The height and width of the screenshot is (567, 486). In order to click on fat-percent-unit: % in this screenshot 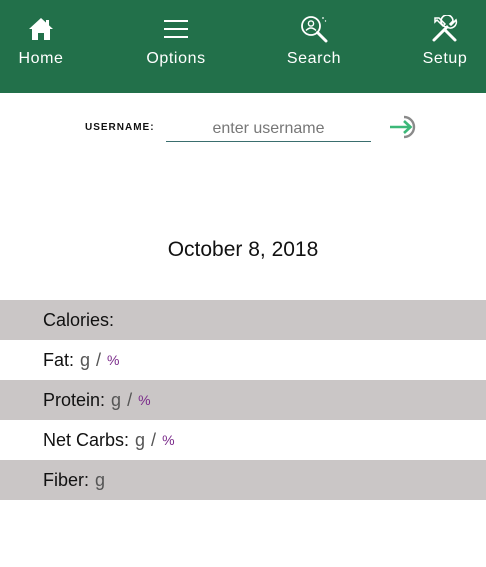, I will do `click(113, 360)`.